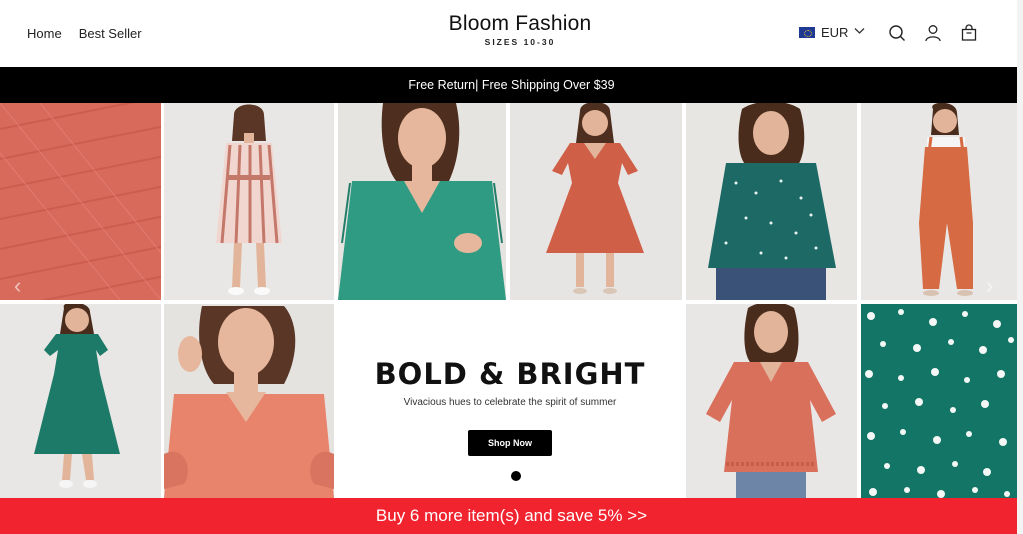  I want to click on carousel-dot, so click(516, 476).